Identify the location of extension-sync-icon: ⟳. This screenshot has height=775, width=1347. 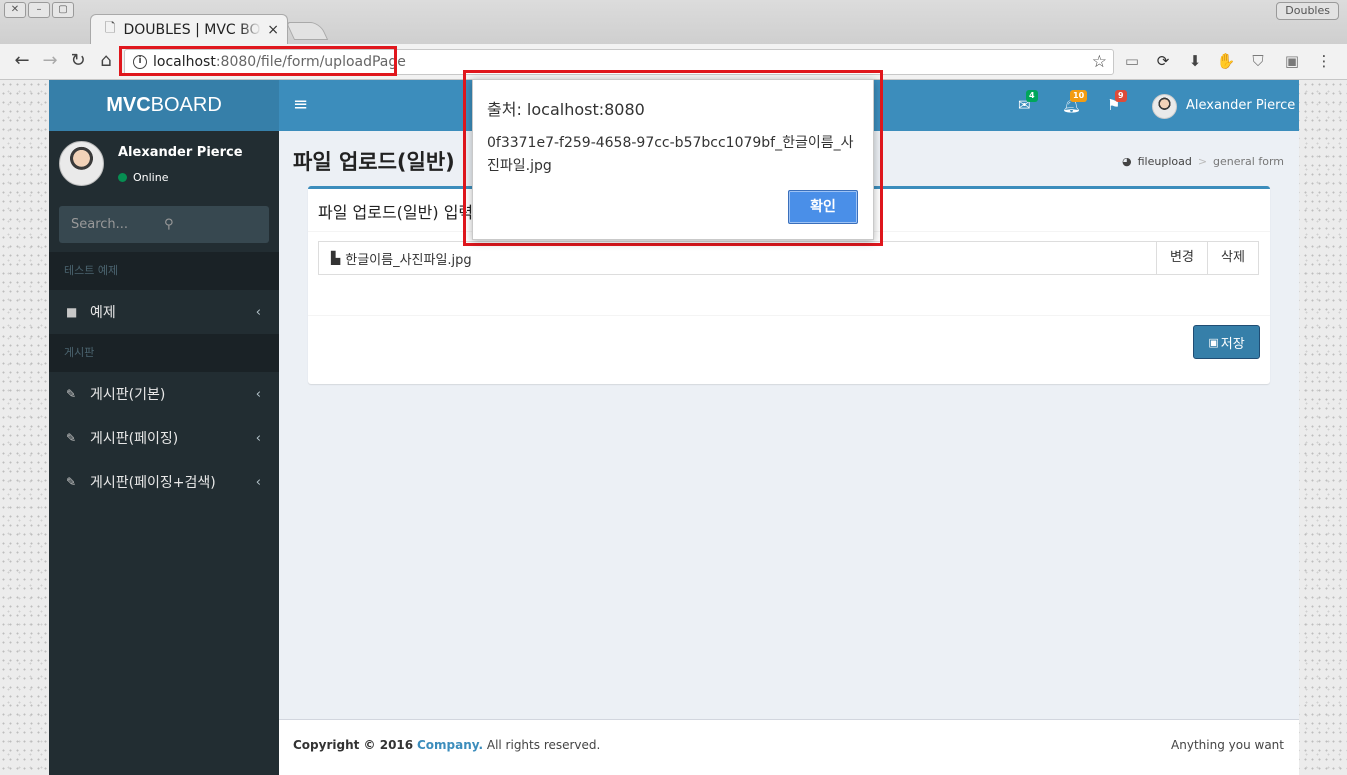
(1163, 61).